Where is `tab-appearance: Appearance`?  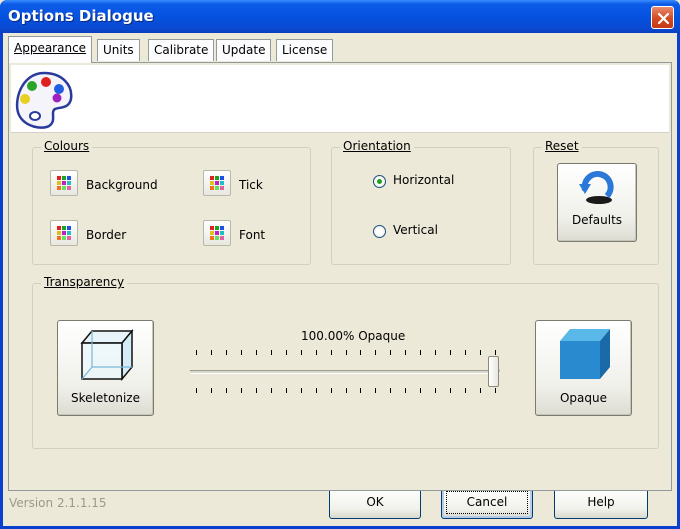
tab-appearance: Appearance is located at coordinates (50, 49).